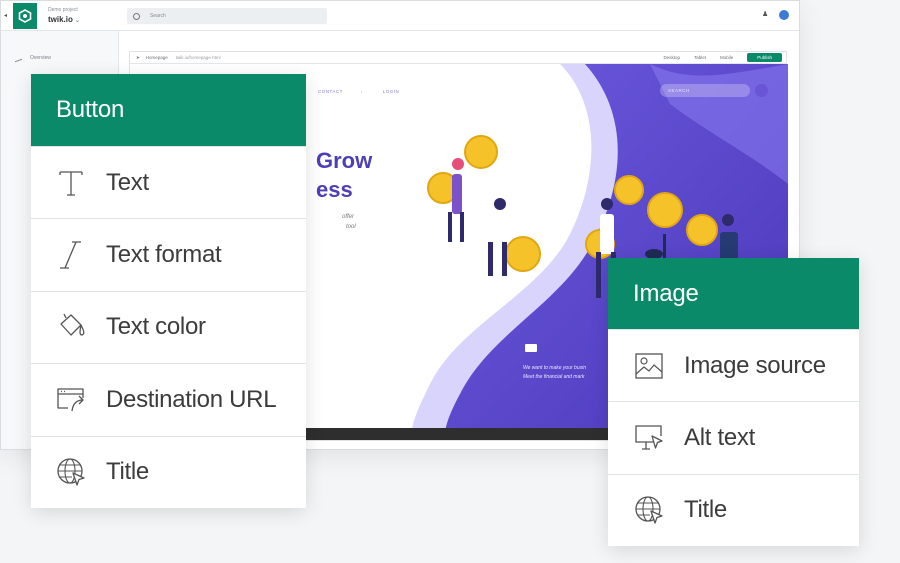  I want to click on hero-sub-line-2: tool, so click(351, 227).